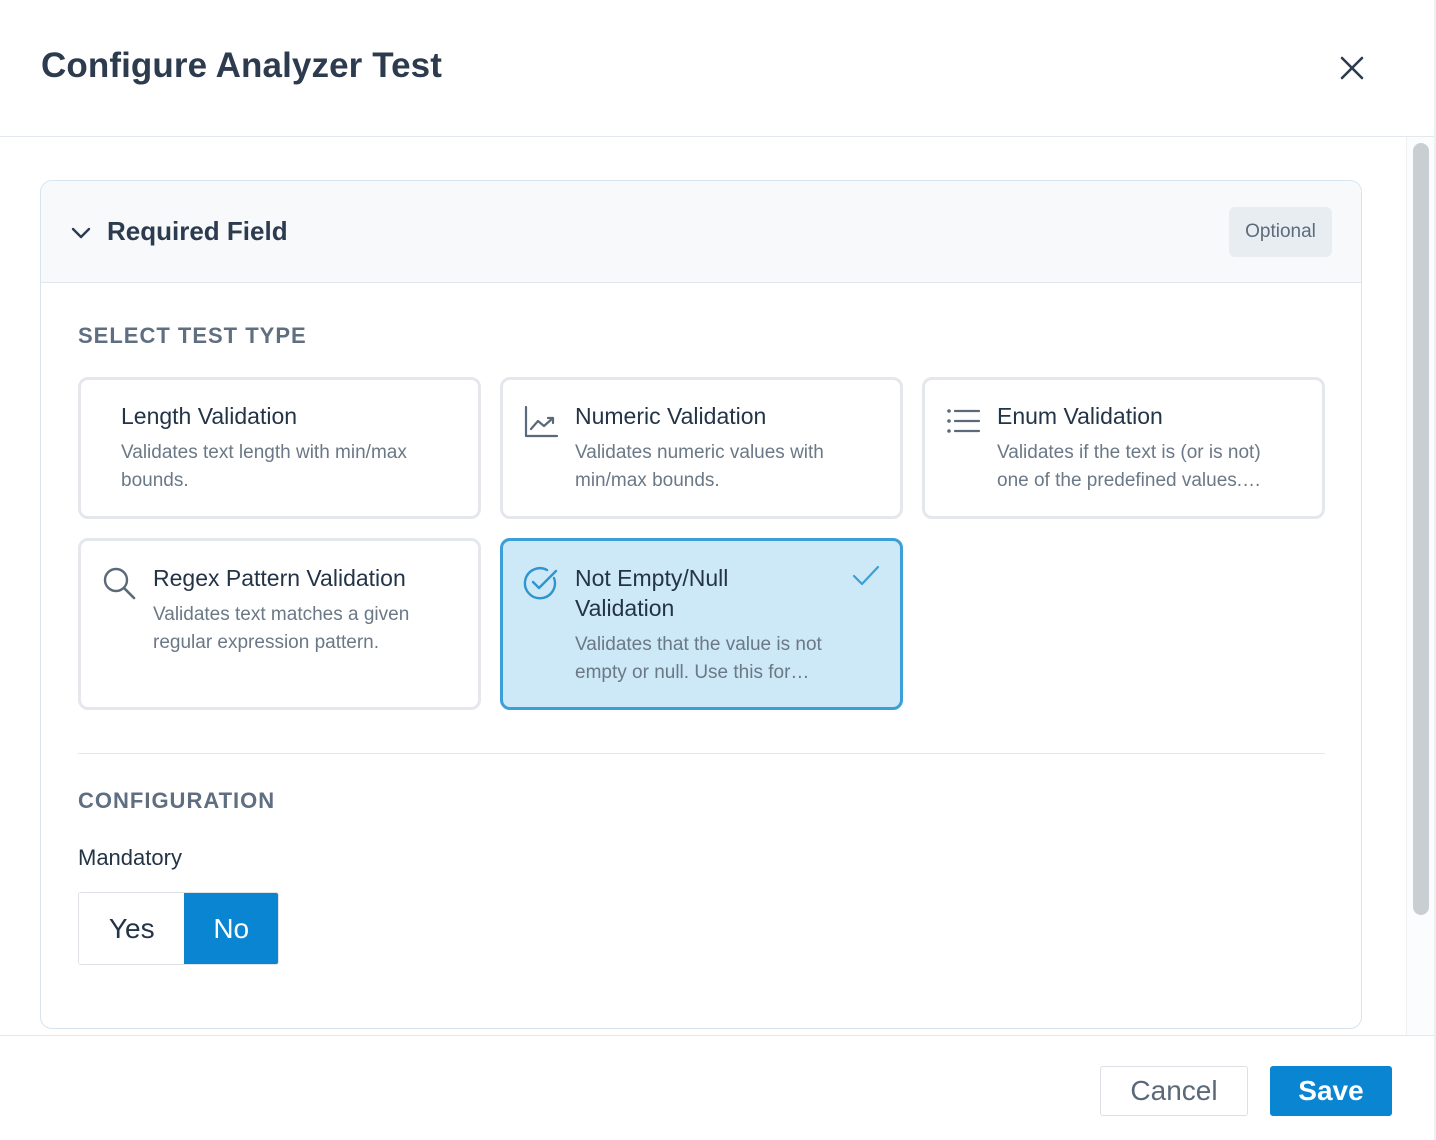  Describe the element at coordinates (130, 857) in the screenshot. I see `mandatory-label: Mandatory` at that location.